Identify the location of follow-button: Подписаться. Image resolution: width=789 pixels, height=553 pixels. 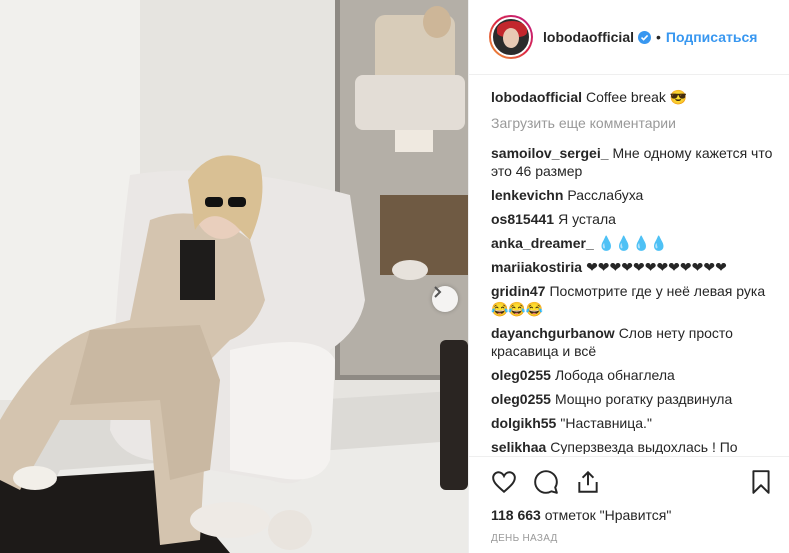
(712, 37).